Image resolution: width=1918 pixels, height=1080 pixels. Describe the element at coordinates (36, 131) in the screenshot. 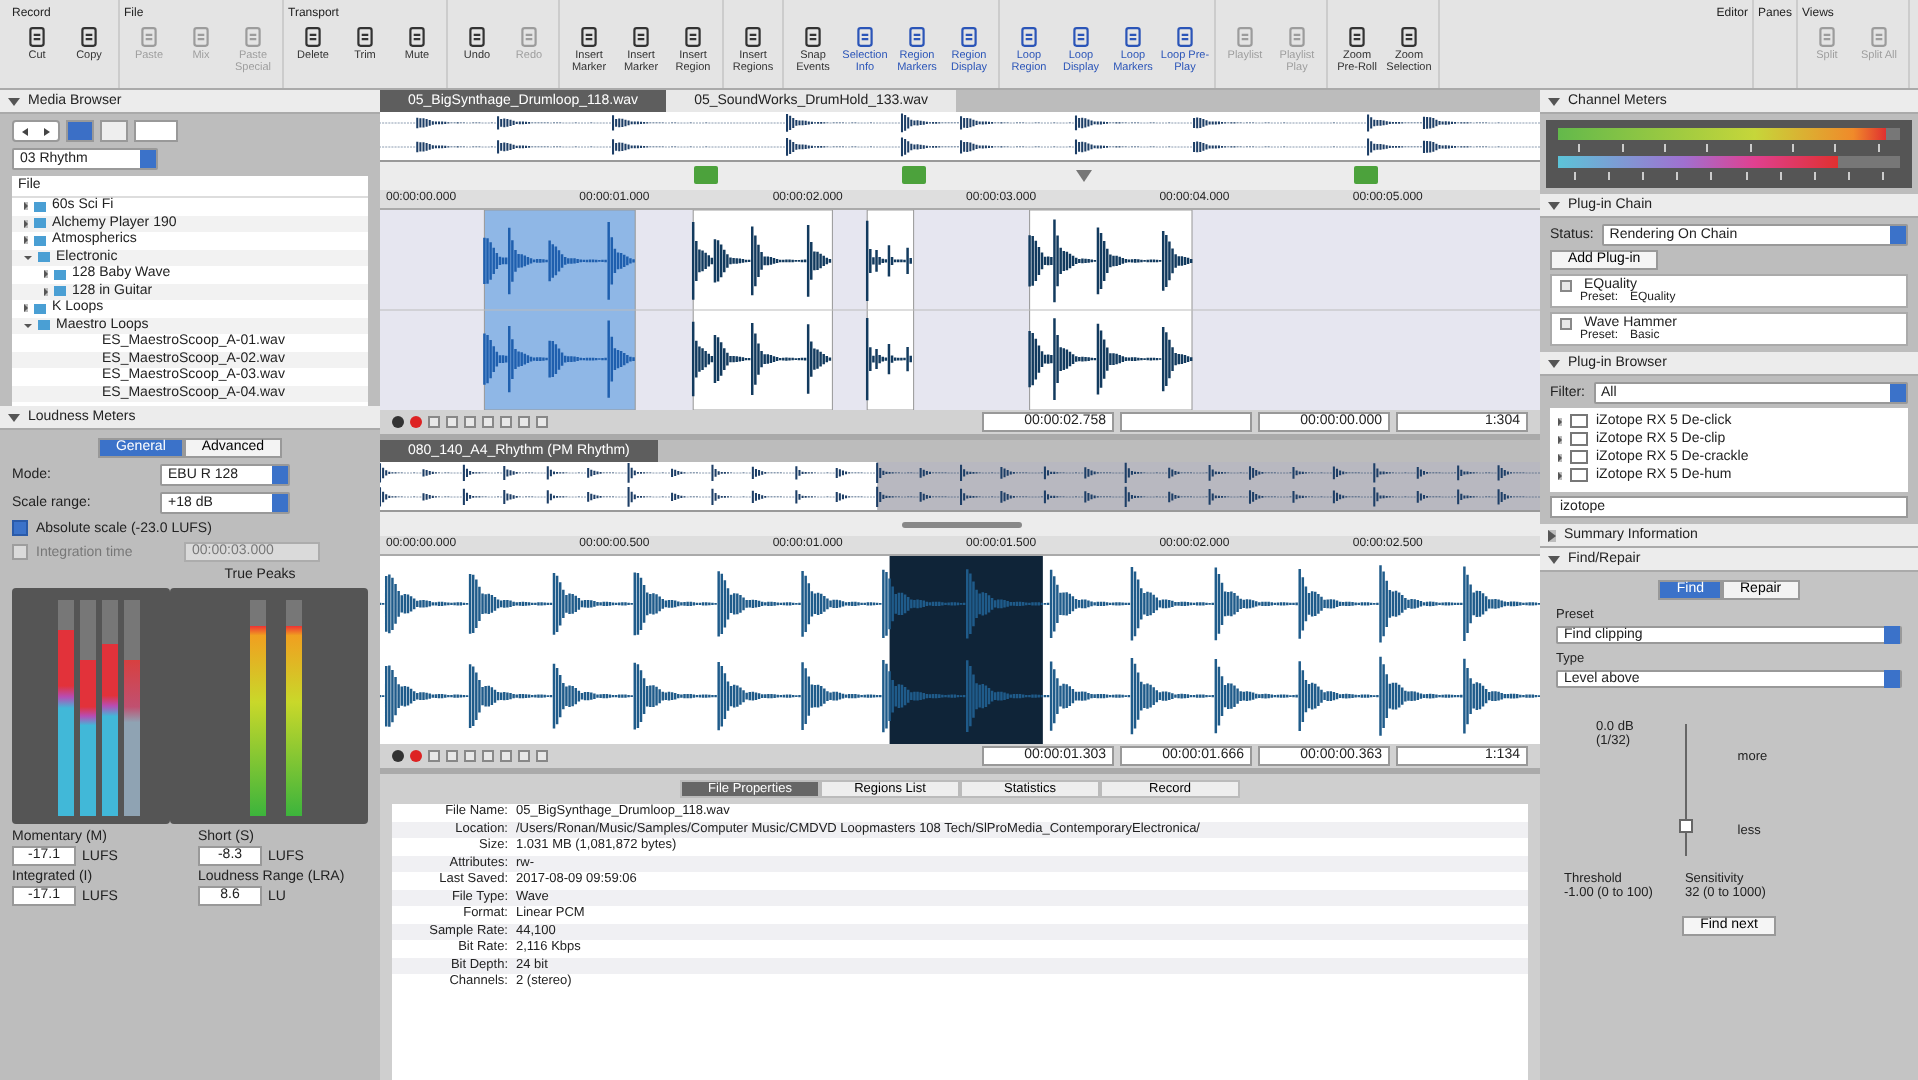

I see `navigation-buttons` at that location.